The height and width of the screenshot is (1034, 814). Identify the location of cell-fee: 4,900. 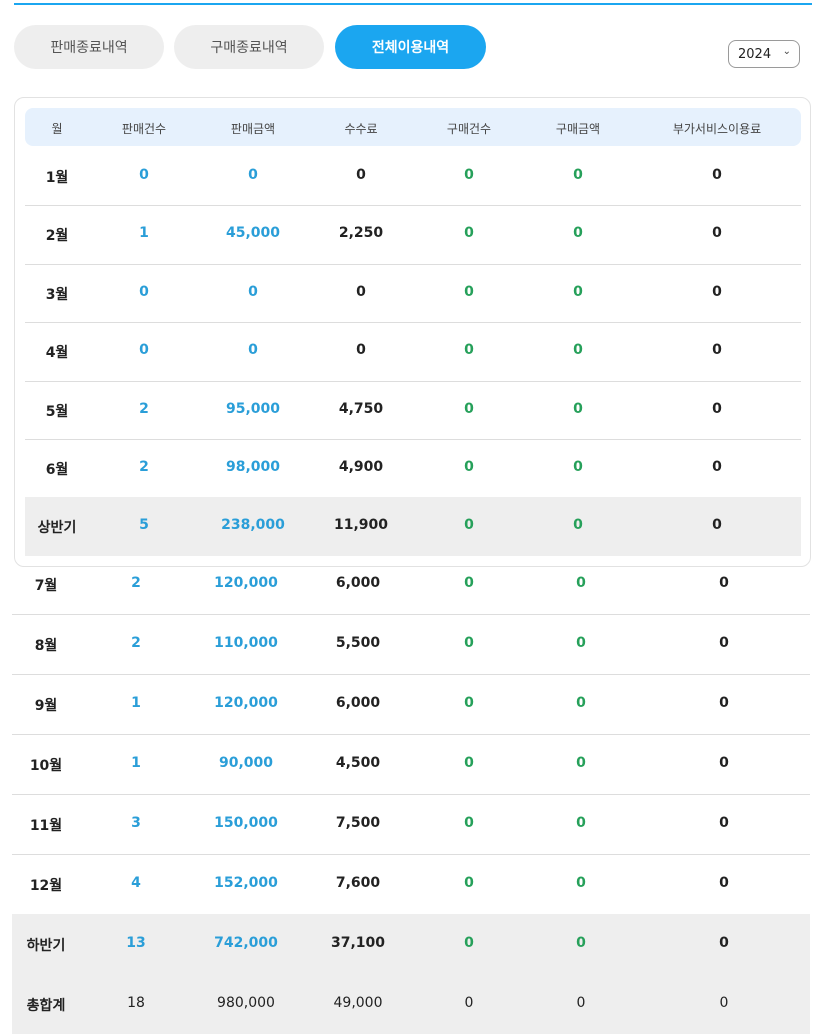
(361, 467).